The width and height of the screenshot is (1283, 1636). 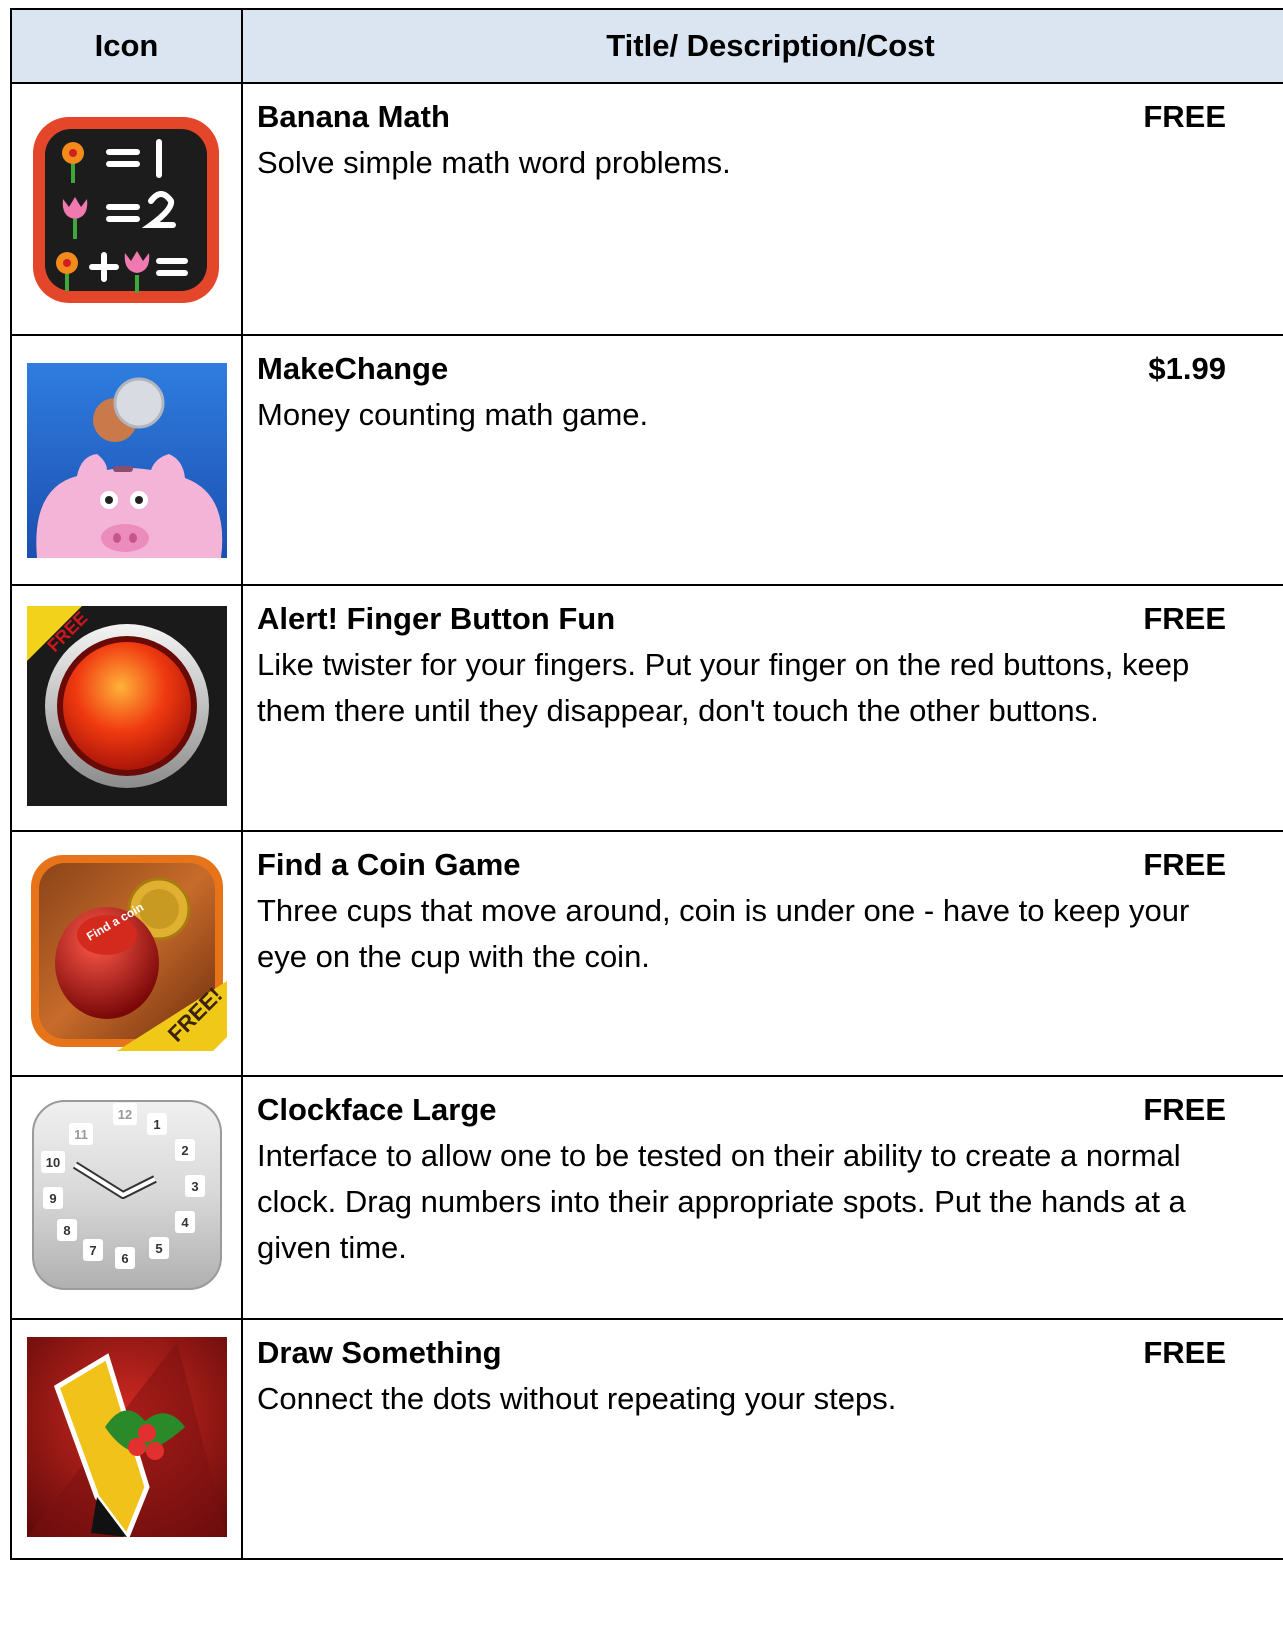 I want to click on header-row: Icon Title/ Description/Cost, so click(x=646, y=46).